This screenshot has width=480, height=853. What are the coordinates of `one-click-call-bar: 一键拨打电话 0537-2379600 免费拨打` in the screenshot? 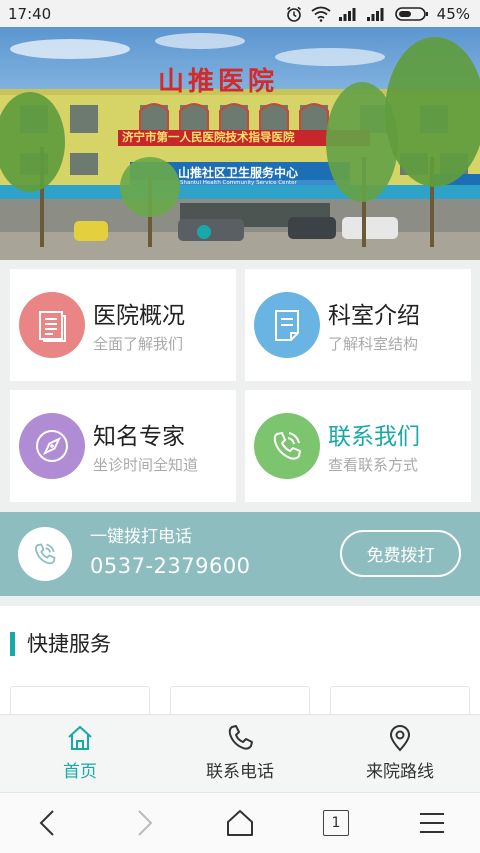 It's located at (240, 554).